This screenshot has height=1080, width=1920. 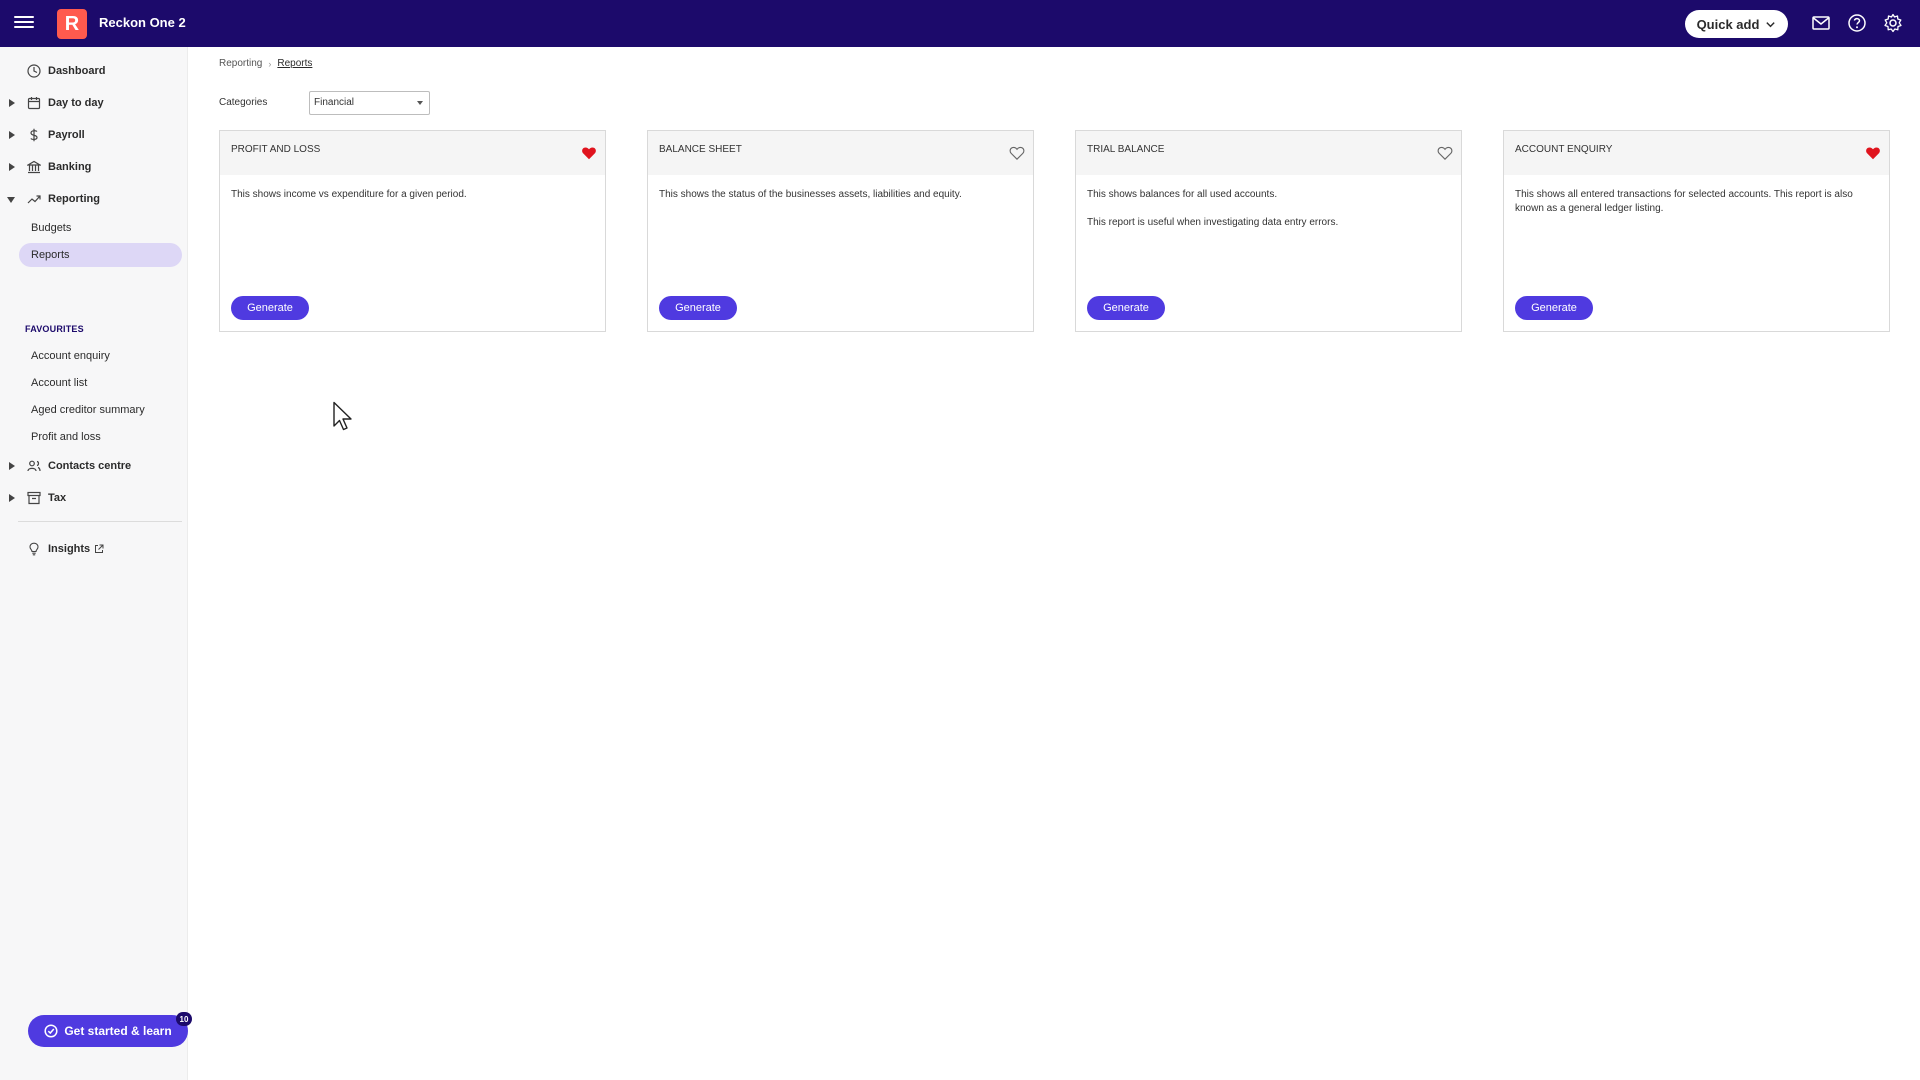 I want to click on sidebar-item-label: Banking, so click(x=70, y=167).